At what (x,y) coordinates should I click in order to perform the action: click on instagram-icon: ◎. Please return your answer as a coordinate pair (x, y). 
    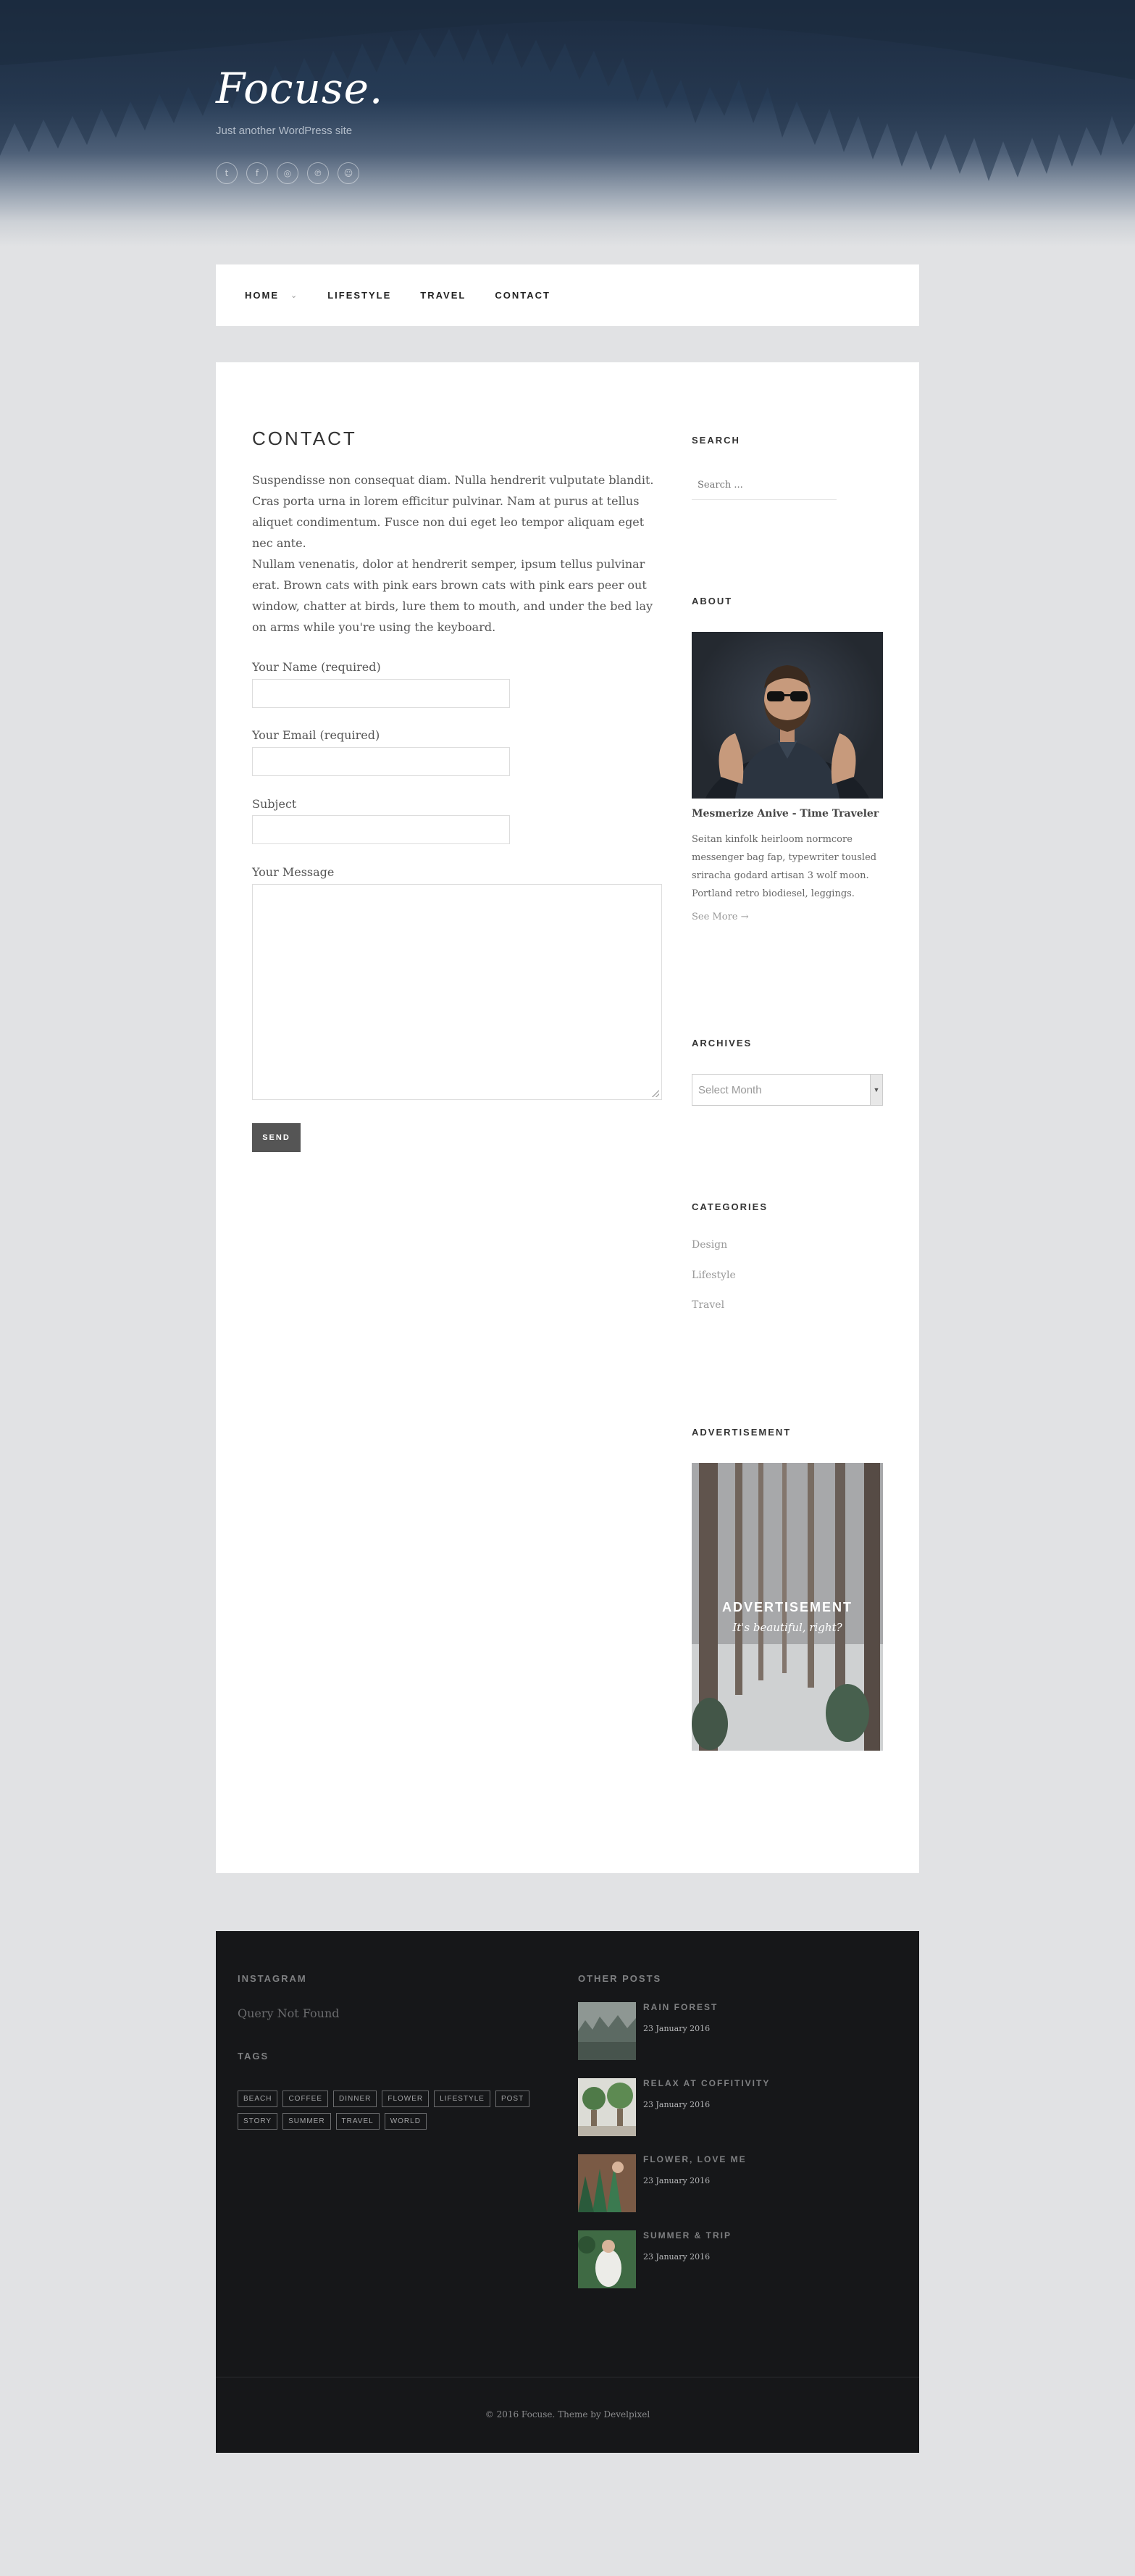
    Looking at the image, I should click on (287, 173).